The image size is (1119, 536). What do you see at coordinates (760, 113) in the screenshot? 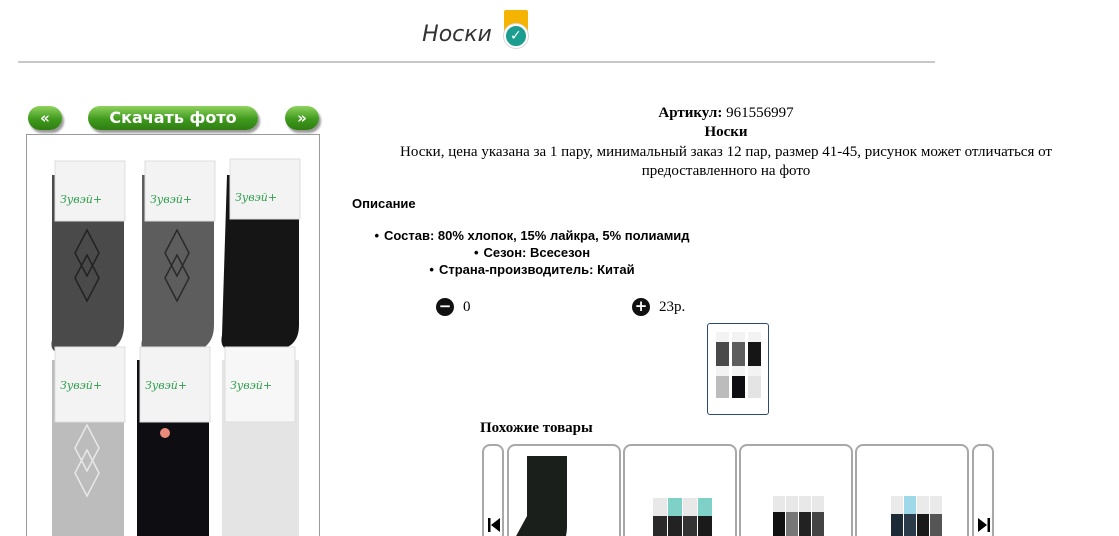
I see `article-value: 961556997` at bounding box center [760, 113].